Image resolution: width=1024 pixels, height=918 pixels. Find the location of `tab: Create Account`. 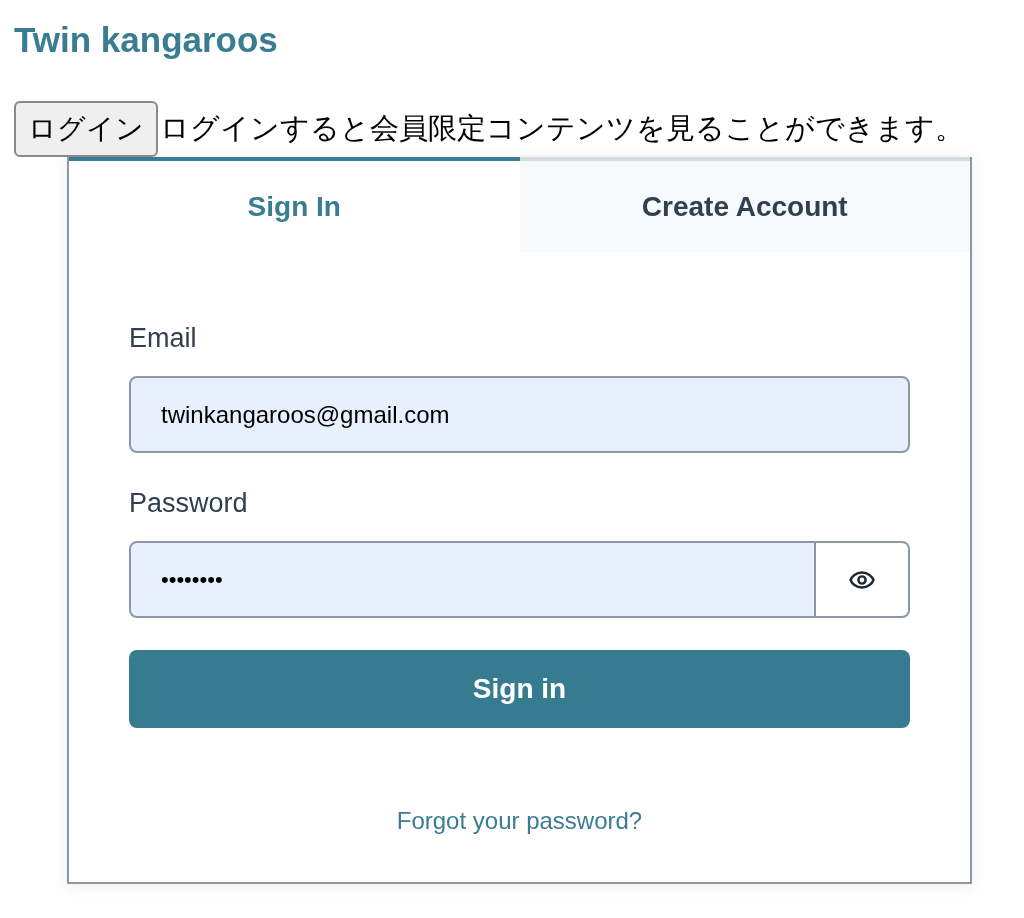

tab: Create Account is located at coordinates (744, 204).